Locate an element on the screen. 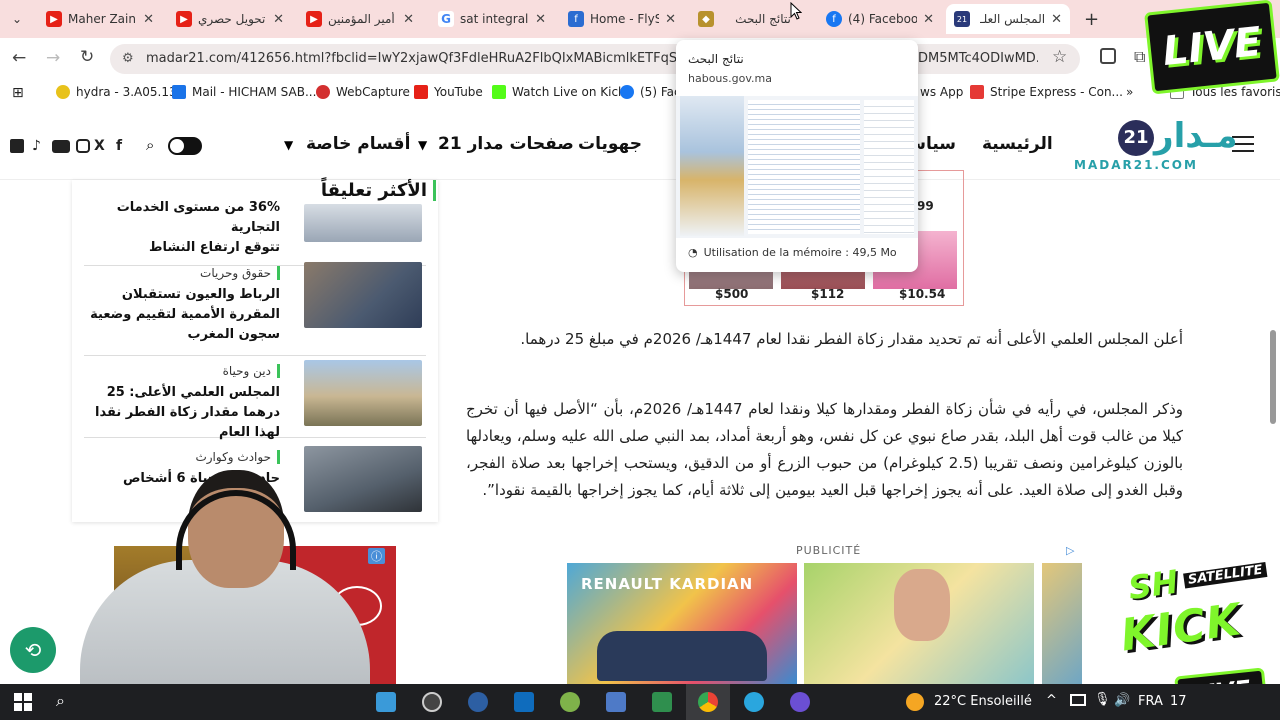  browser-tab: f (4) Facebook ✕ is located at coordinates (880, 19).